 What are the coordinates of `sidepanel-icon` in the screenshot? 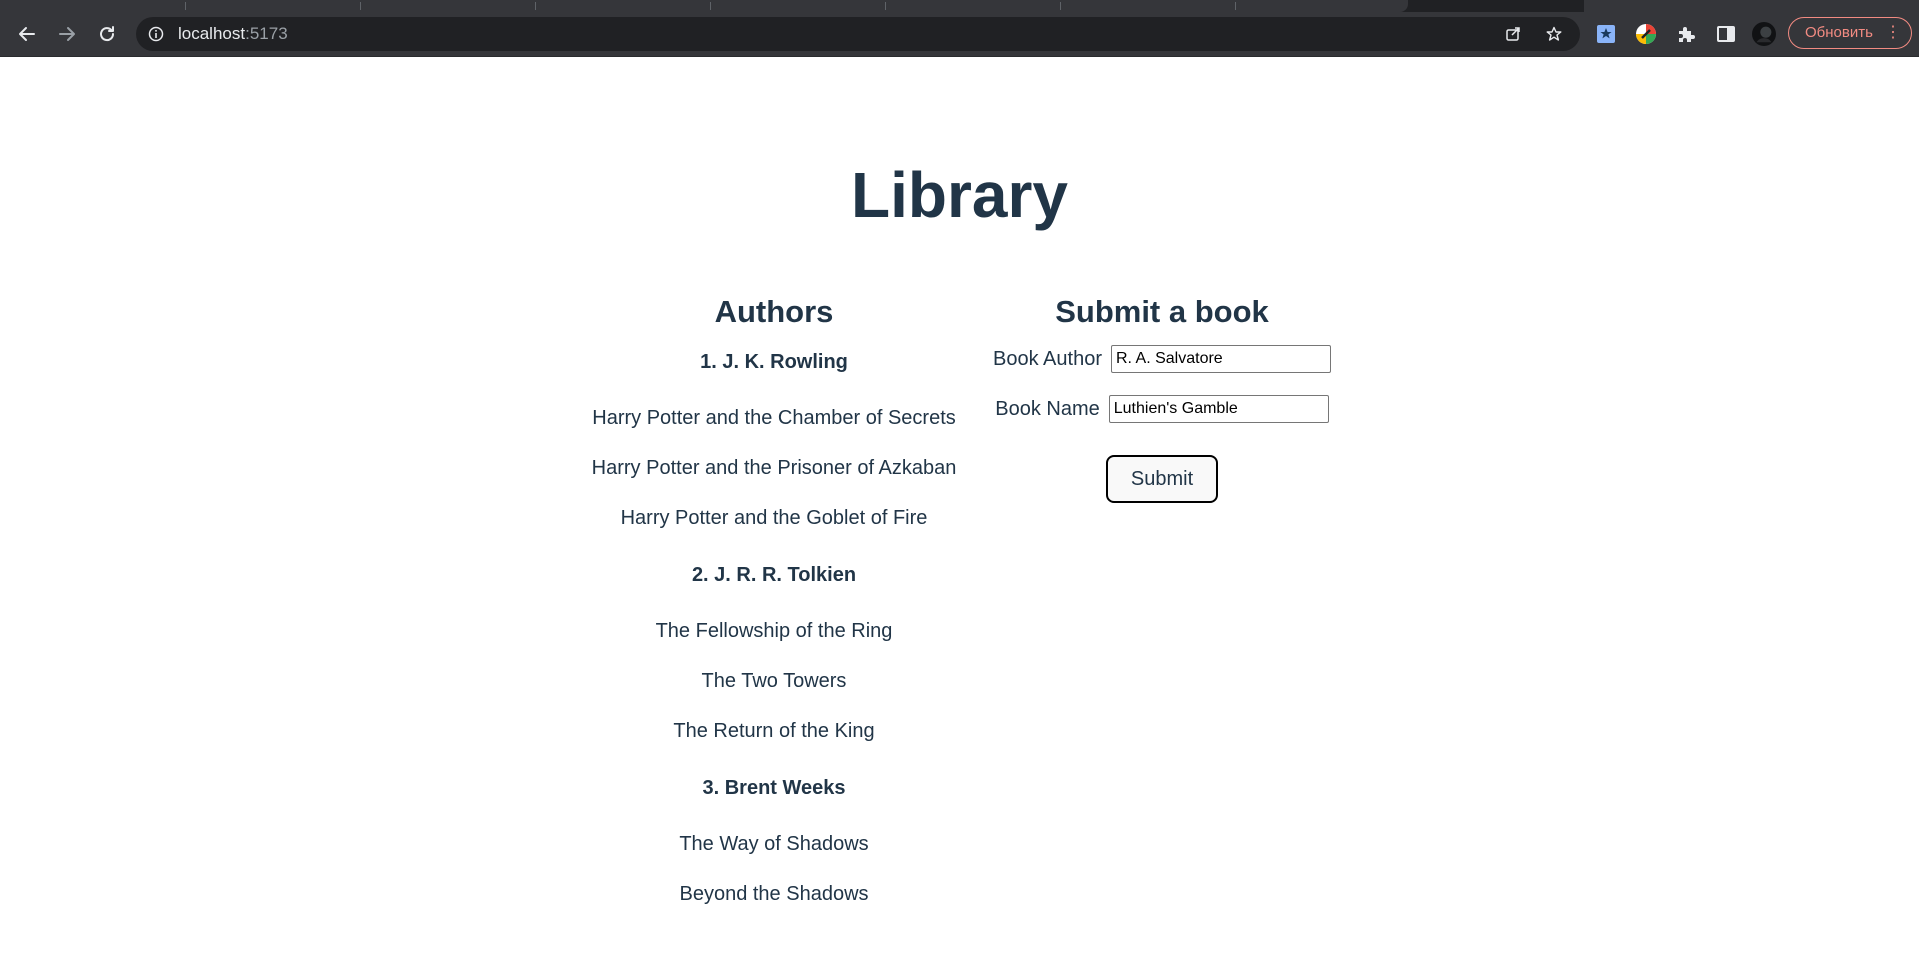 It's located at (1726, 34).